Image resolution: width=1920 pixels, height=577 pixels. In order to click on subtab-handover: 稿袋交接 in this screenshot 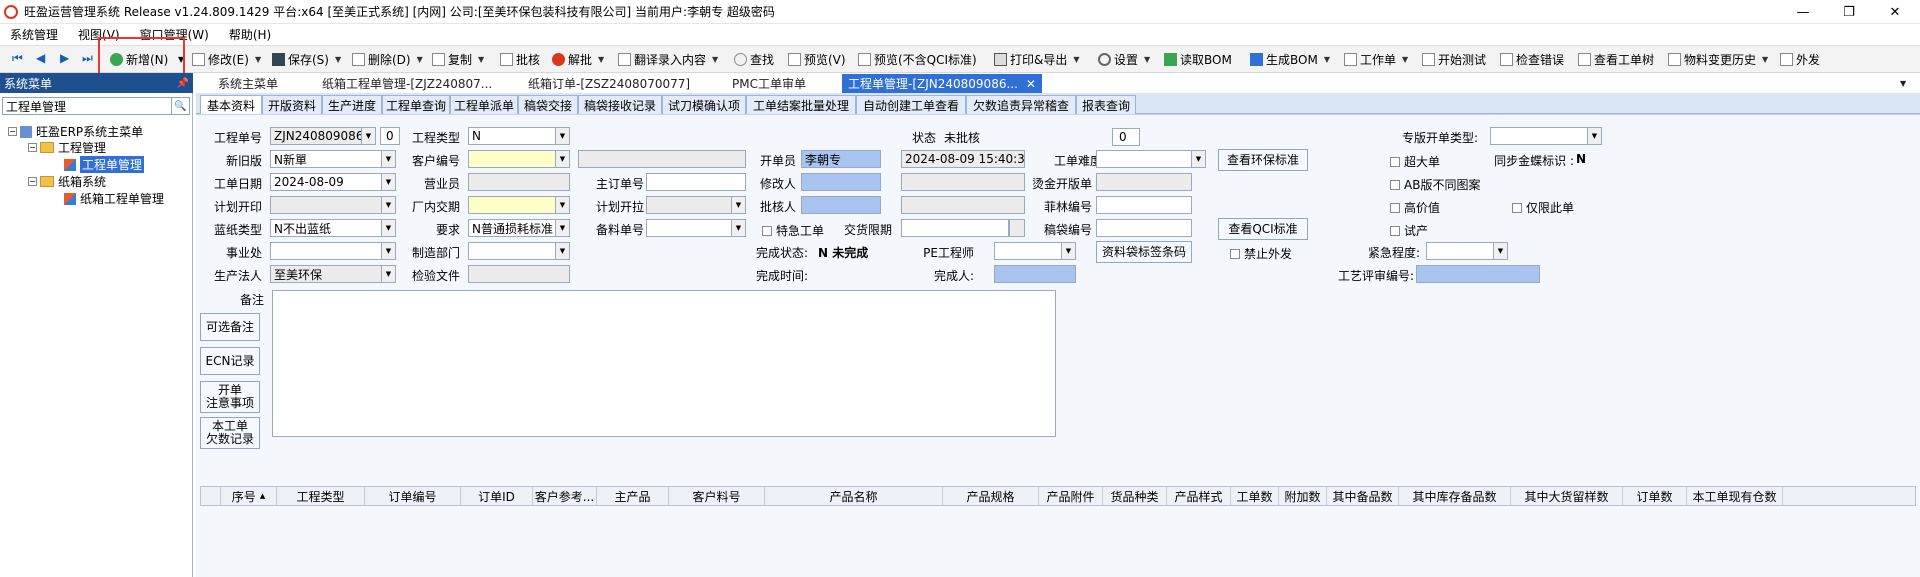, I will do `click(548, 104)`.